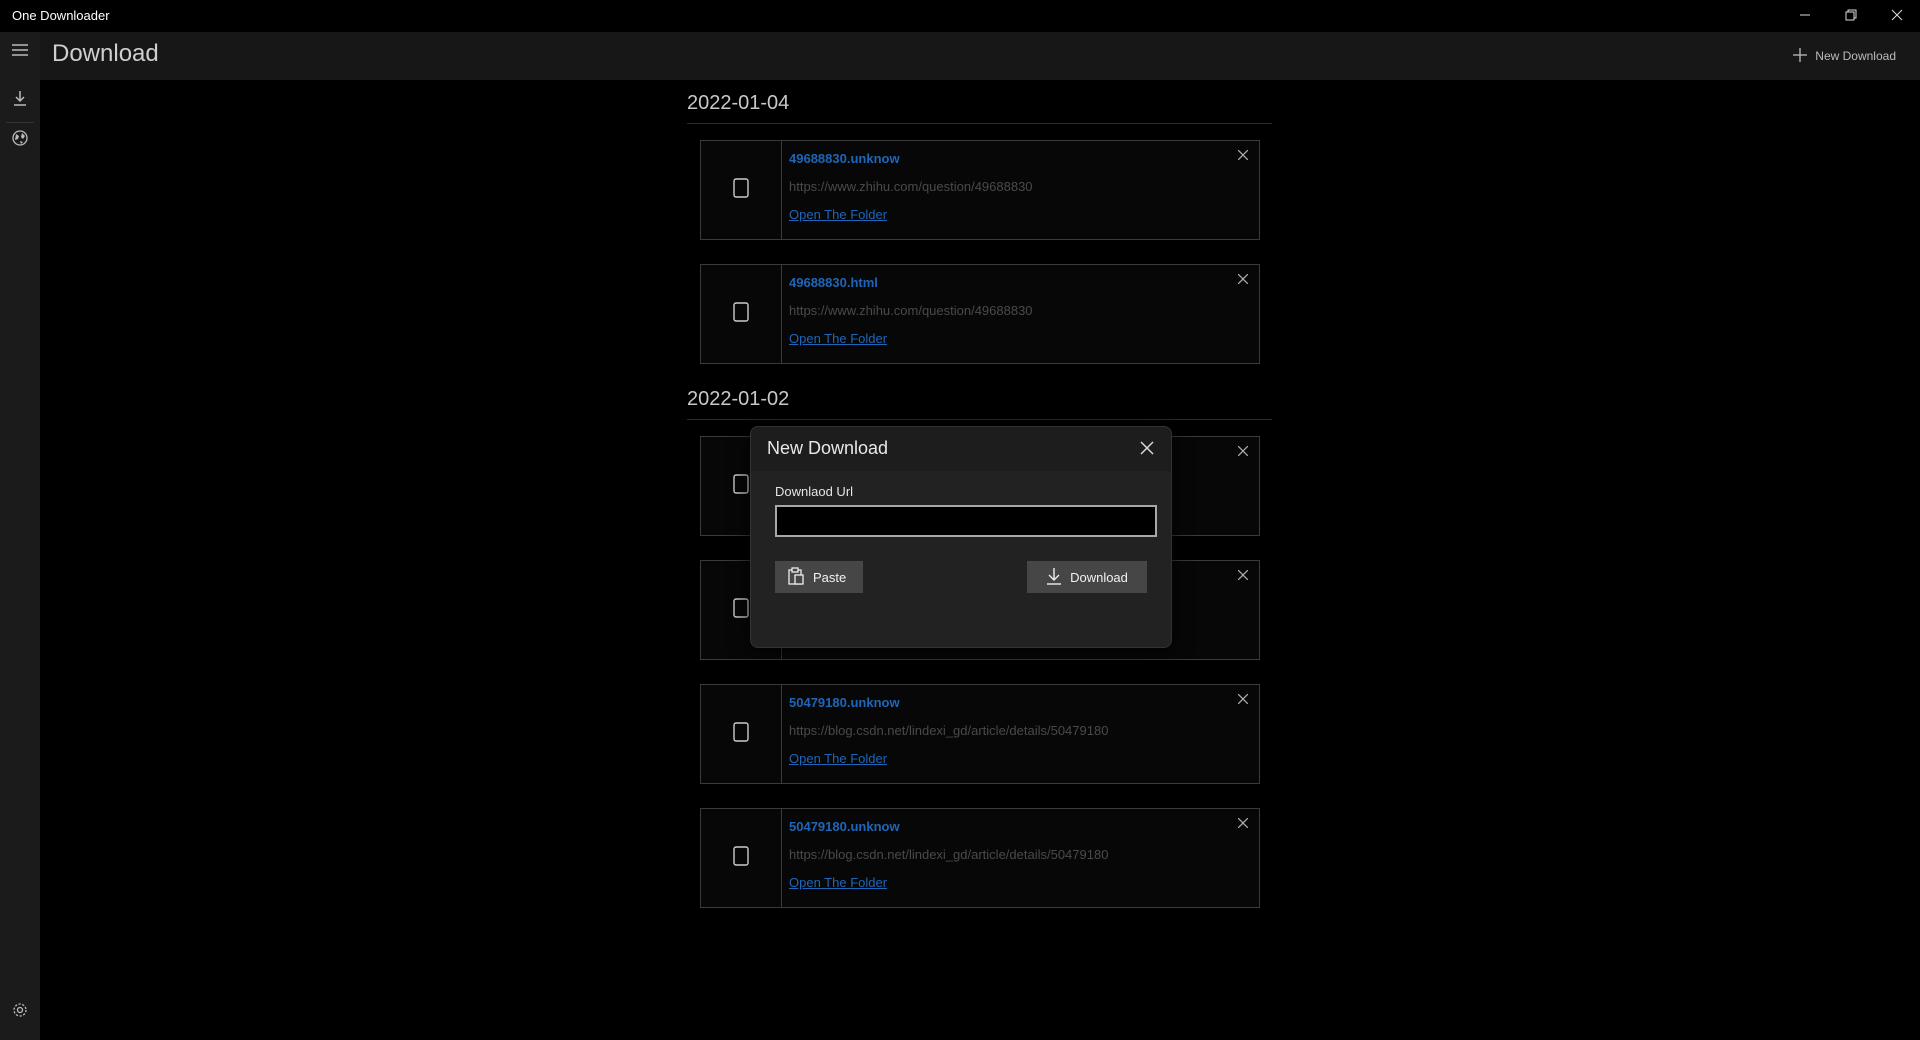 The height and width of the screenshot is (1040, 1920). I want to click on minimize-icon, so click(1805, 16).